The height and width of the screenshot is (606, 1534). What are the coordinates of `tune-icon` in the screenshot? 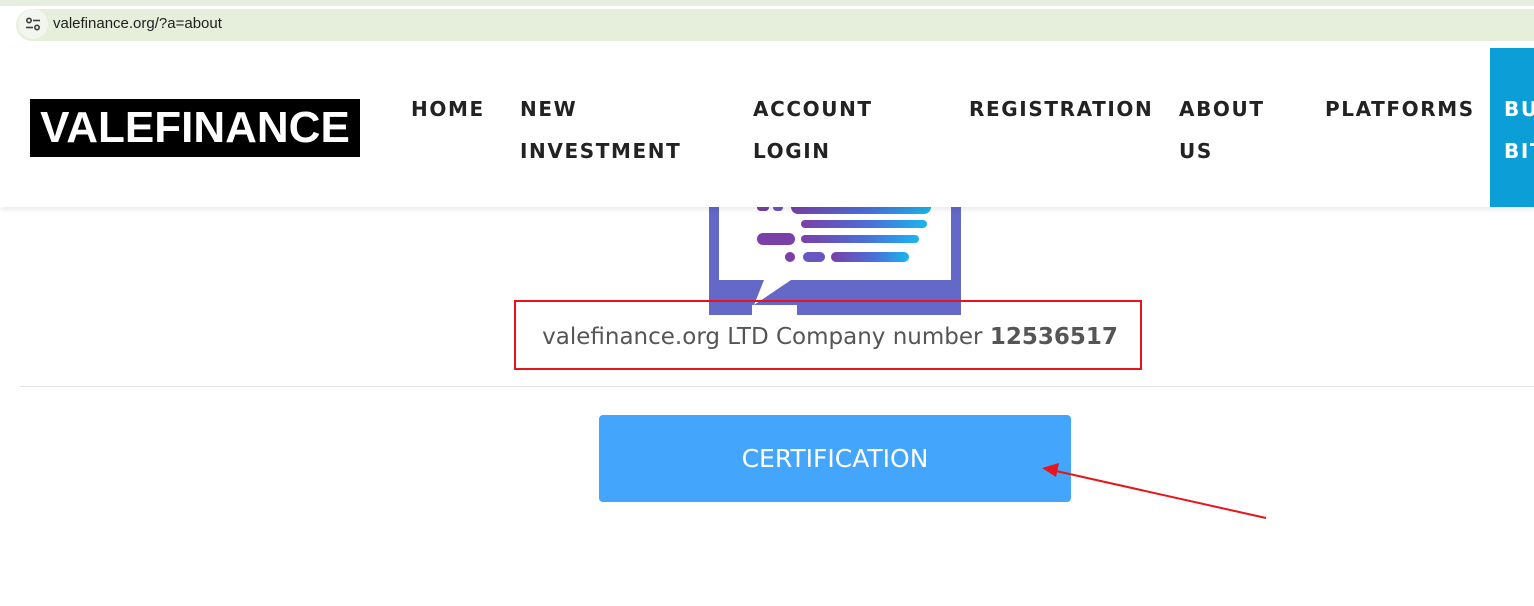 It's located at (33, 24).